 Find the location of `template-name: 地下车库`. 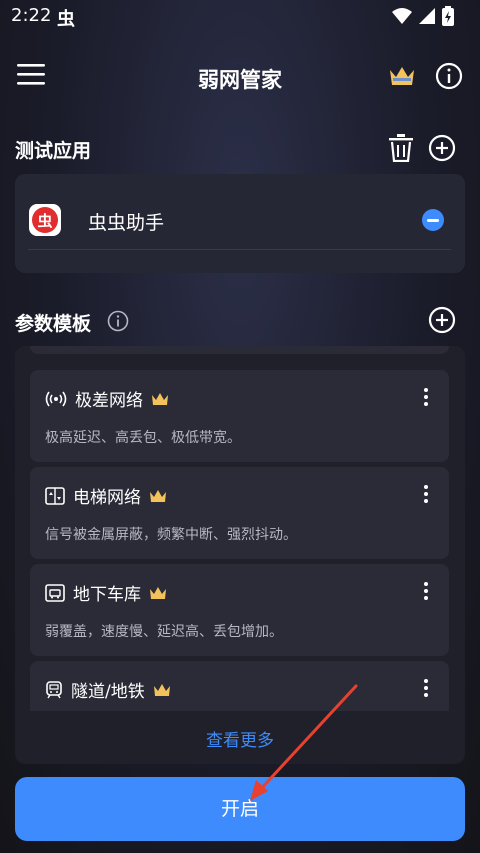

template-name: 地下车库 is located at coordinates (107, 595).